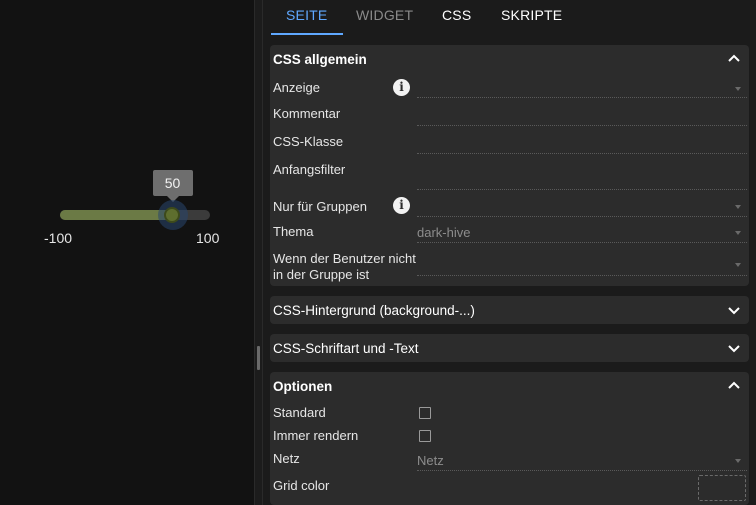  I want to click on field-label-grid-color: Grid color, so click(301, 485).